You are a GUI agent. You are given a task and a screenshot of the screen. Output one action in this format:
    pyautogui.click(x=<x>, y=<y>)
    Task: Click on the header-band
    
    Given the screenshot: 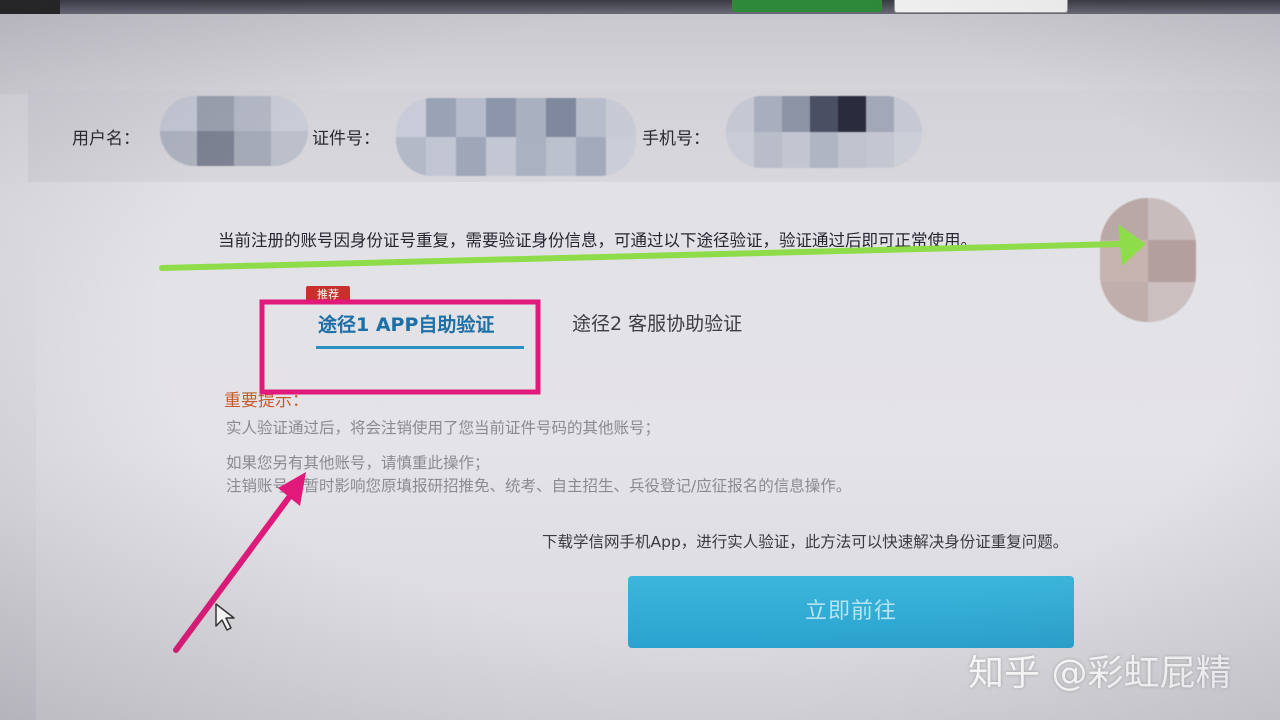 What is the action you would take?
    pyautogui.click(x=640, y=54)
    